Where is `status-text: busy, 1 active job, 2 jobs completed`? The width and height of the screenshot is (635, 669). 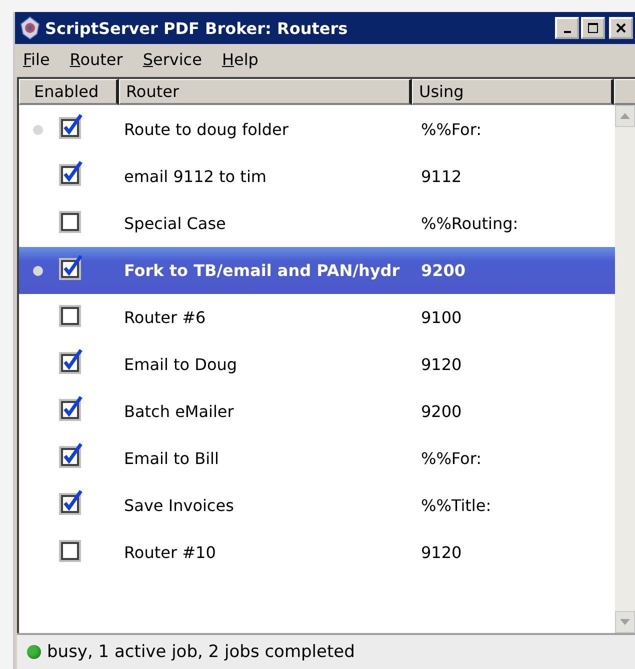
status-text: busy, 1 active job, 2 jobs completed is located at coordinates (201, 652).